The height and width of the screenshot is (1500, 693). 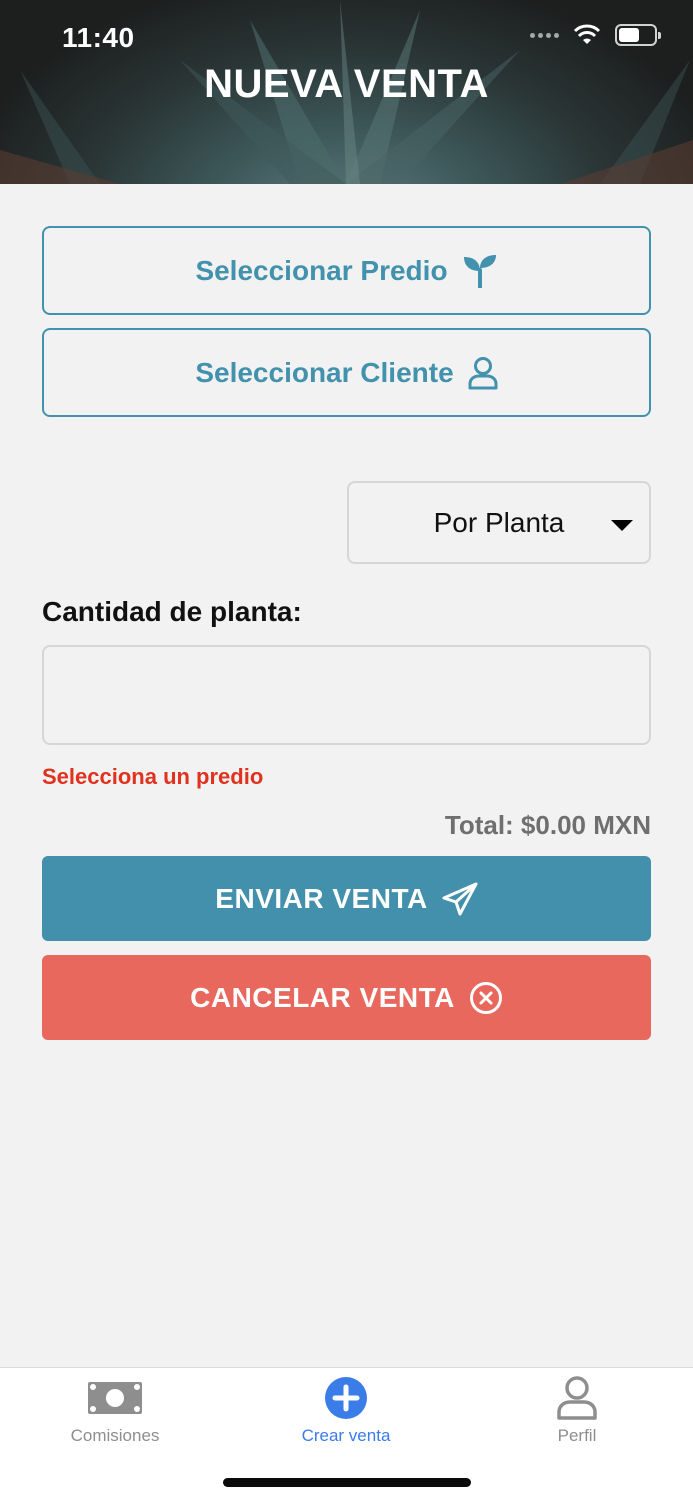 I want to click on select-cliente-button: Seleccionar Cliente, so click(x=346, y=372).